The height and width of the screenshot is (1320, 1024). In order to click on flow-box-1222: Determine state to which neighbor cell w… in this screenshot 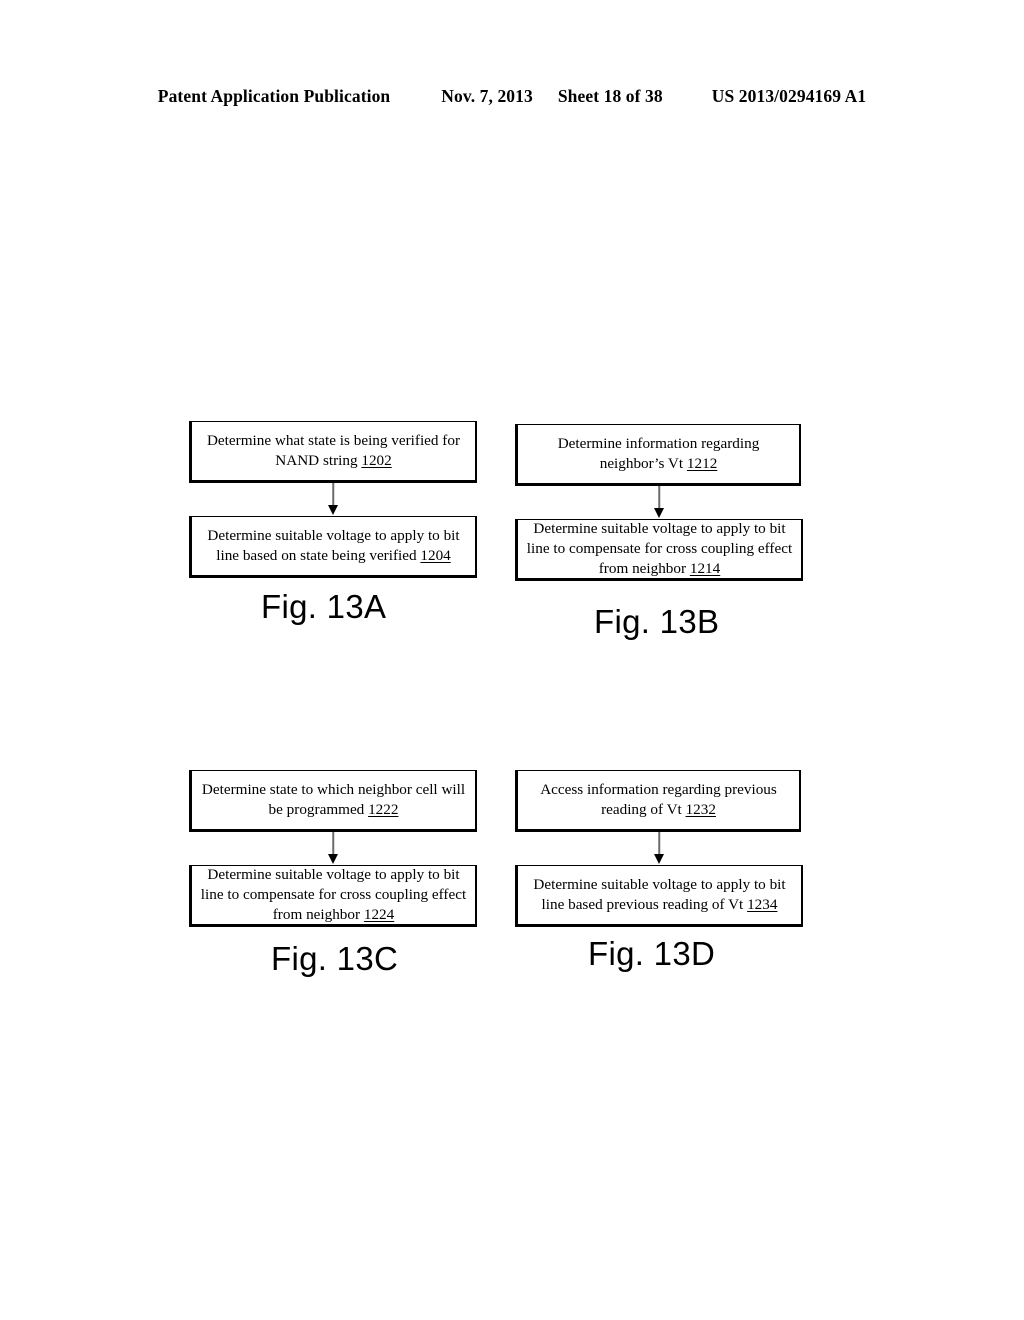, I will do `click(333, 801)`.